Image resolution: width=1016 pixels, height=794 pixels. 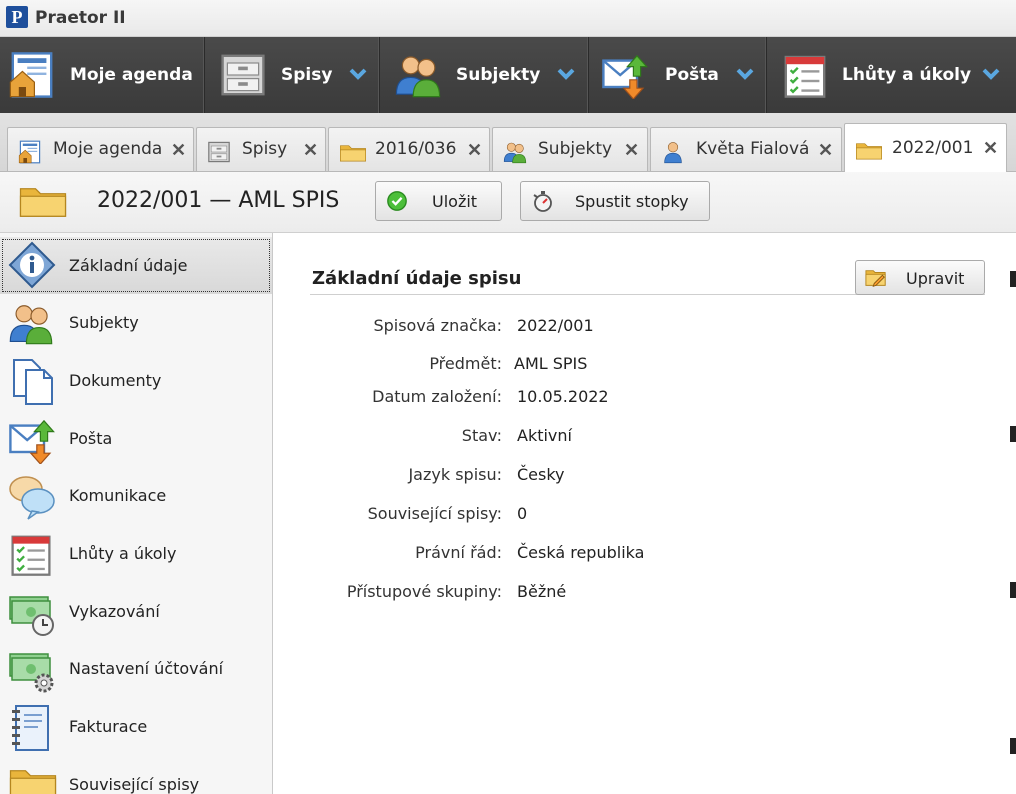 I want to click on check-icon, so click(x=397, y=201).